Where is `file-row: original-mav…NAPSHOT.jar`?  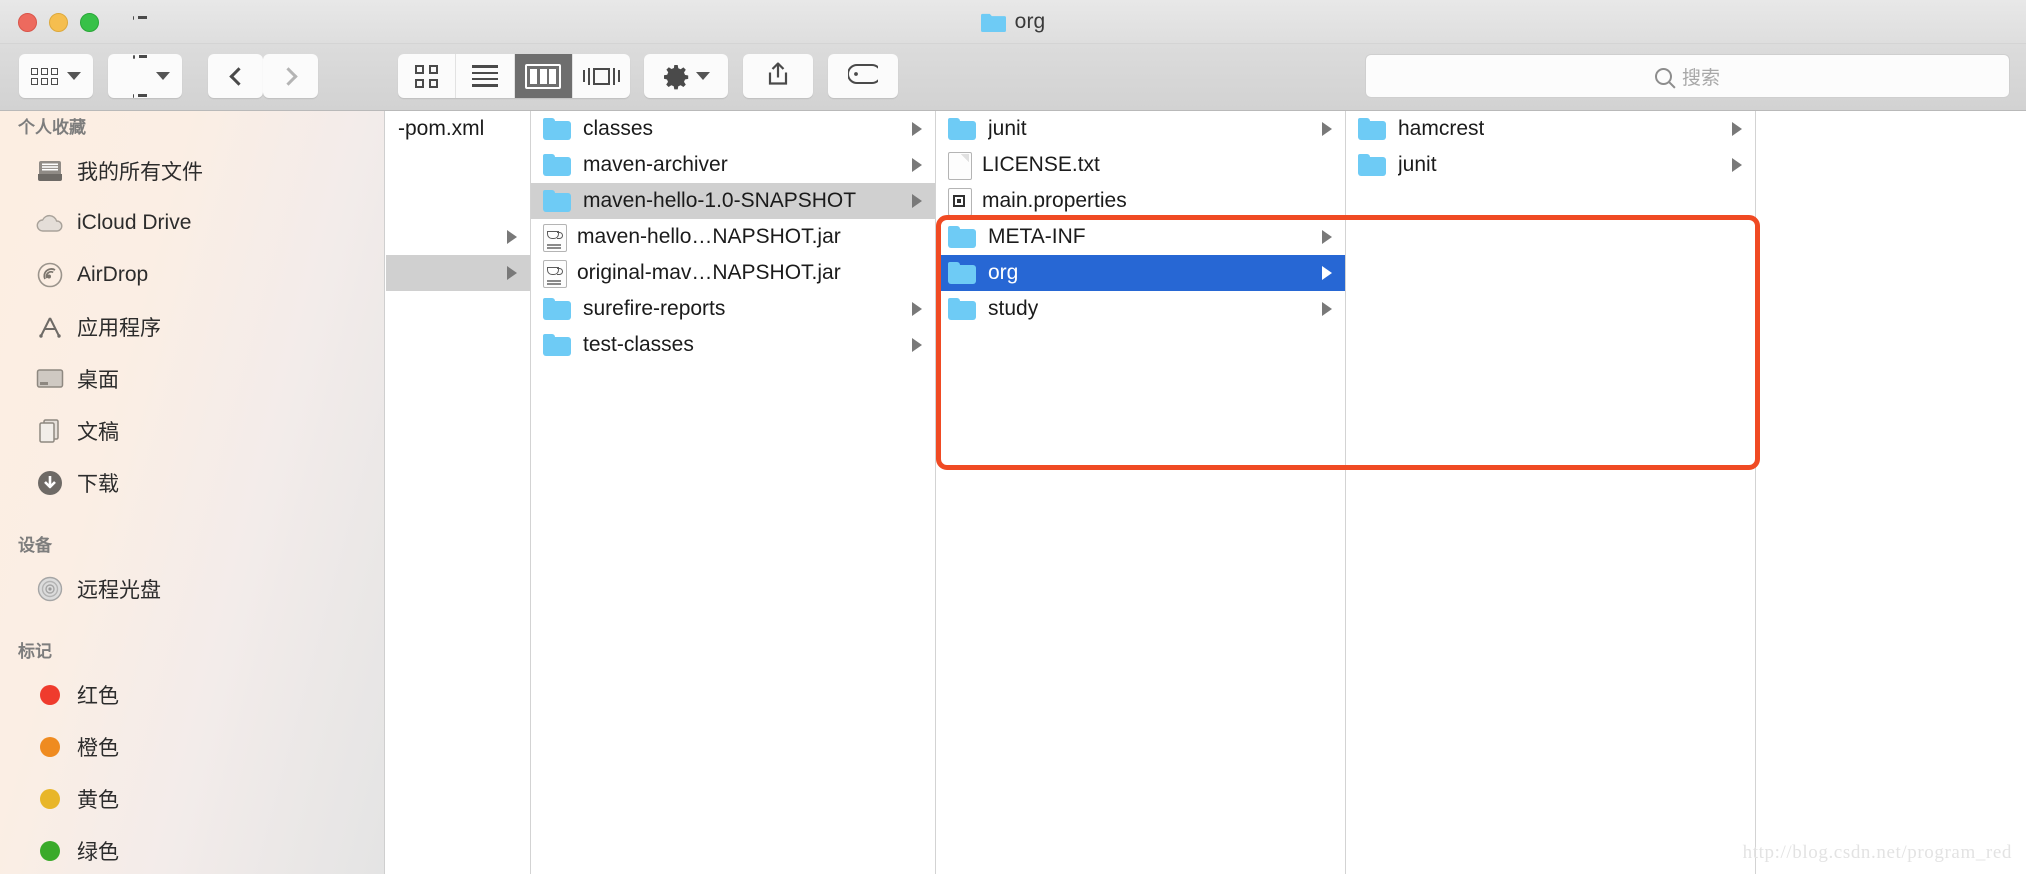 file-row: original-mav…NAPSHOT.jar is located at coordinates (733, 273).